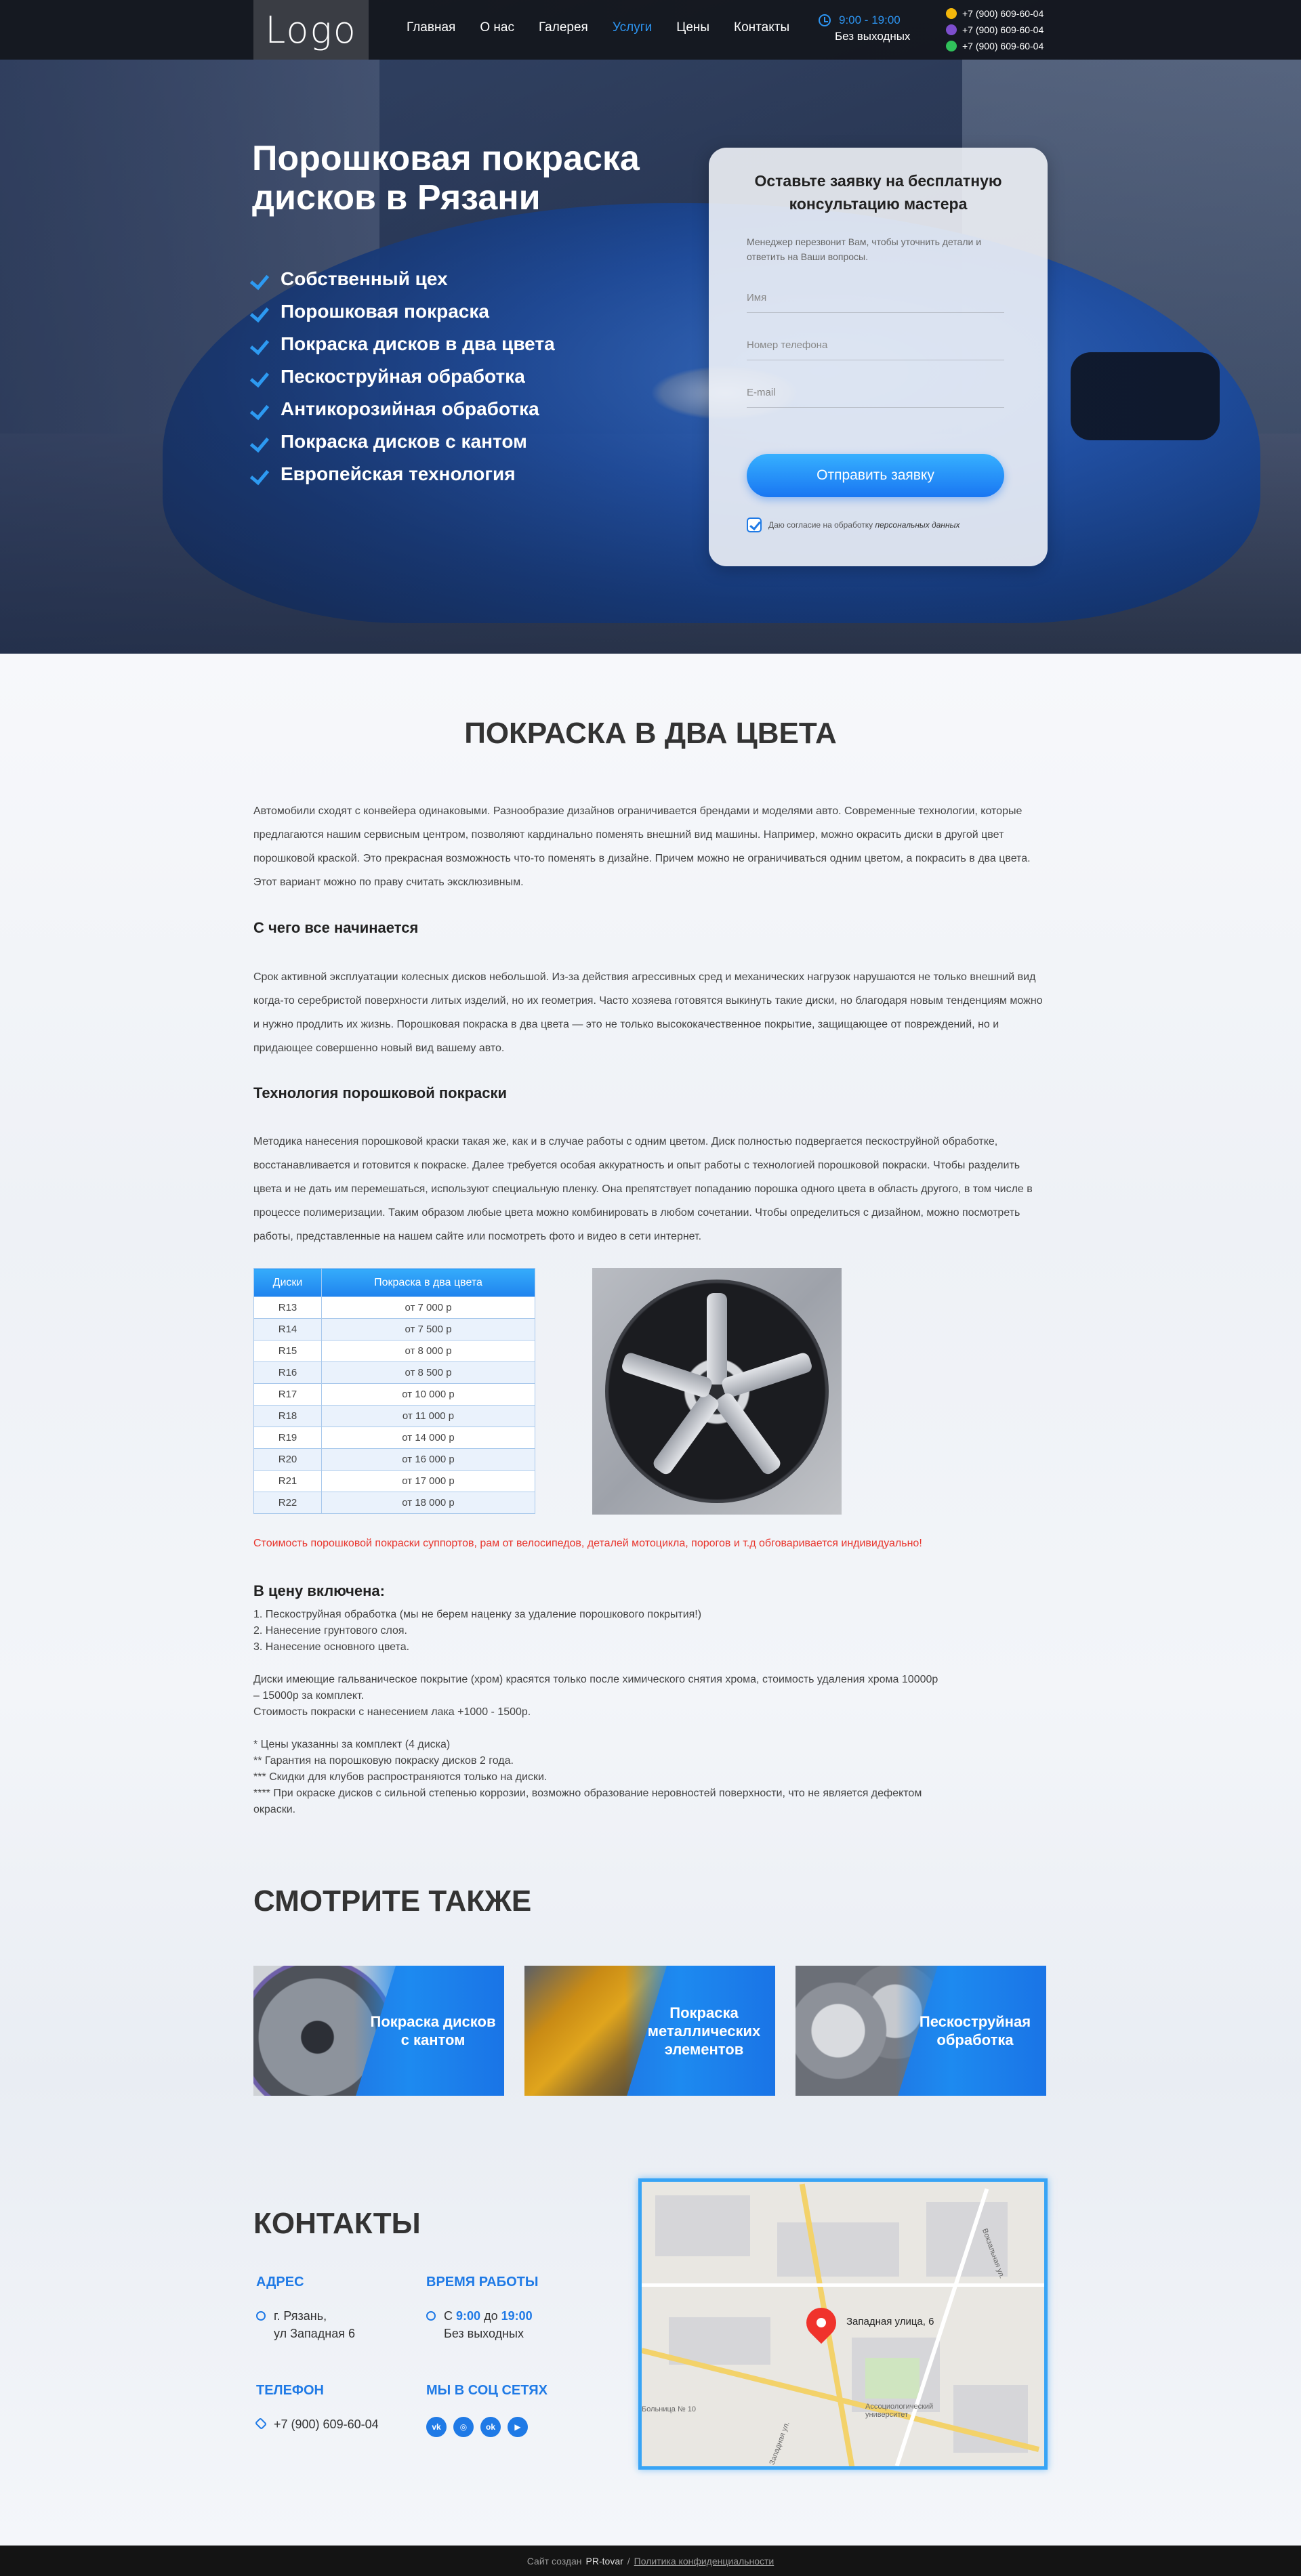 The width and height of the screenshot is (1301, 2576). I want to click on nav-services: Услуги, so click(632, 28).